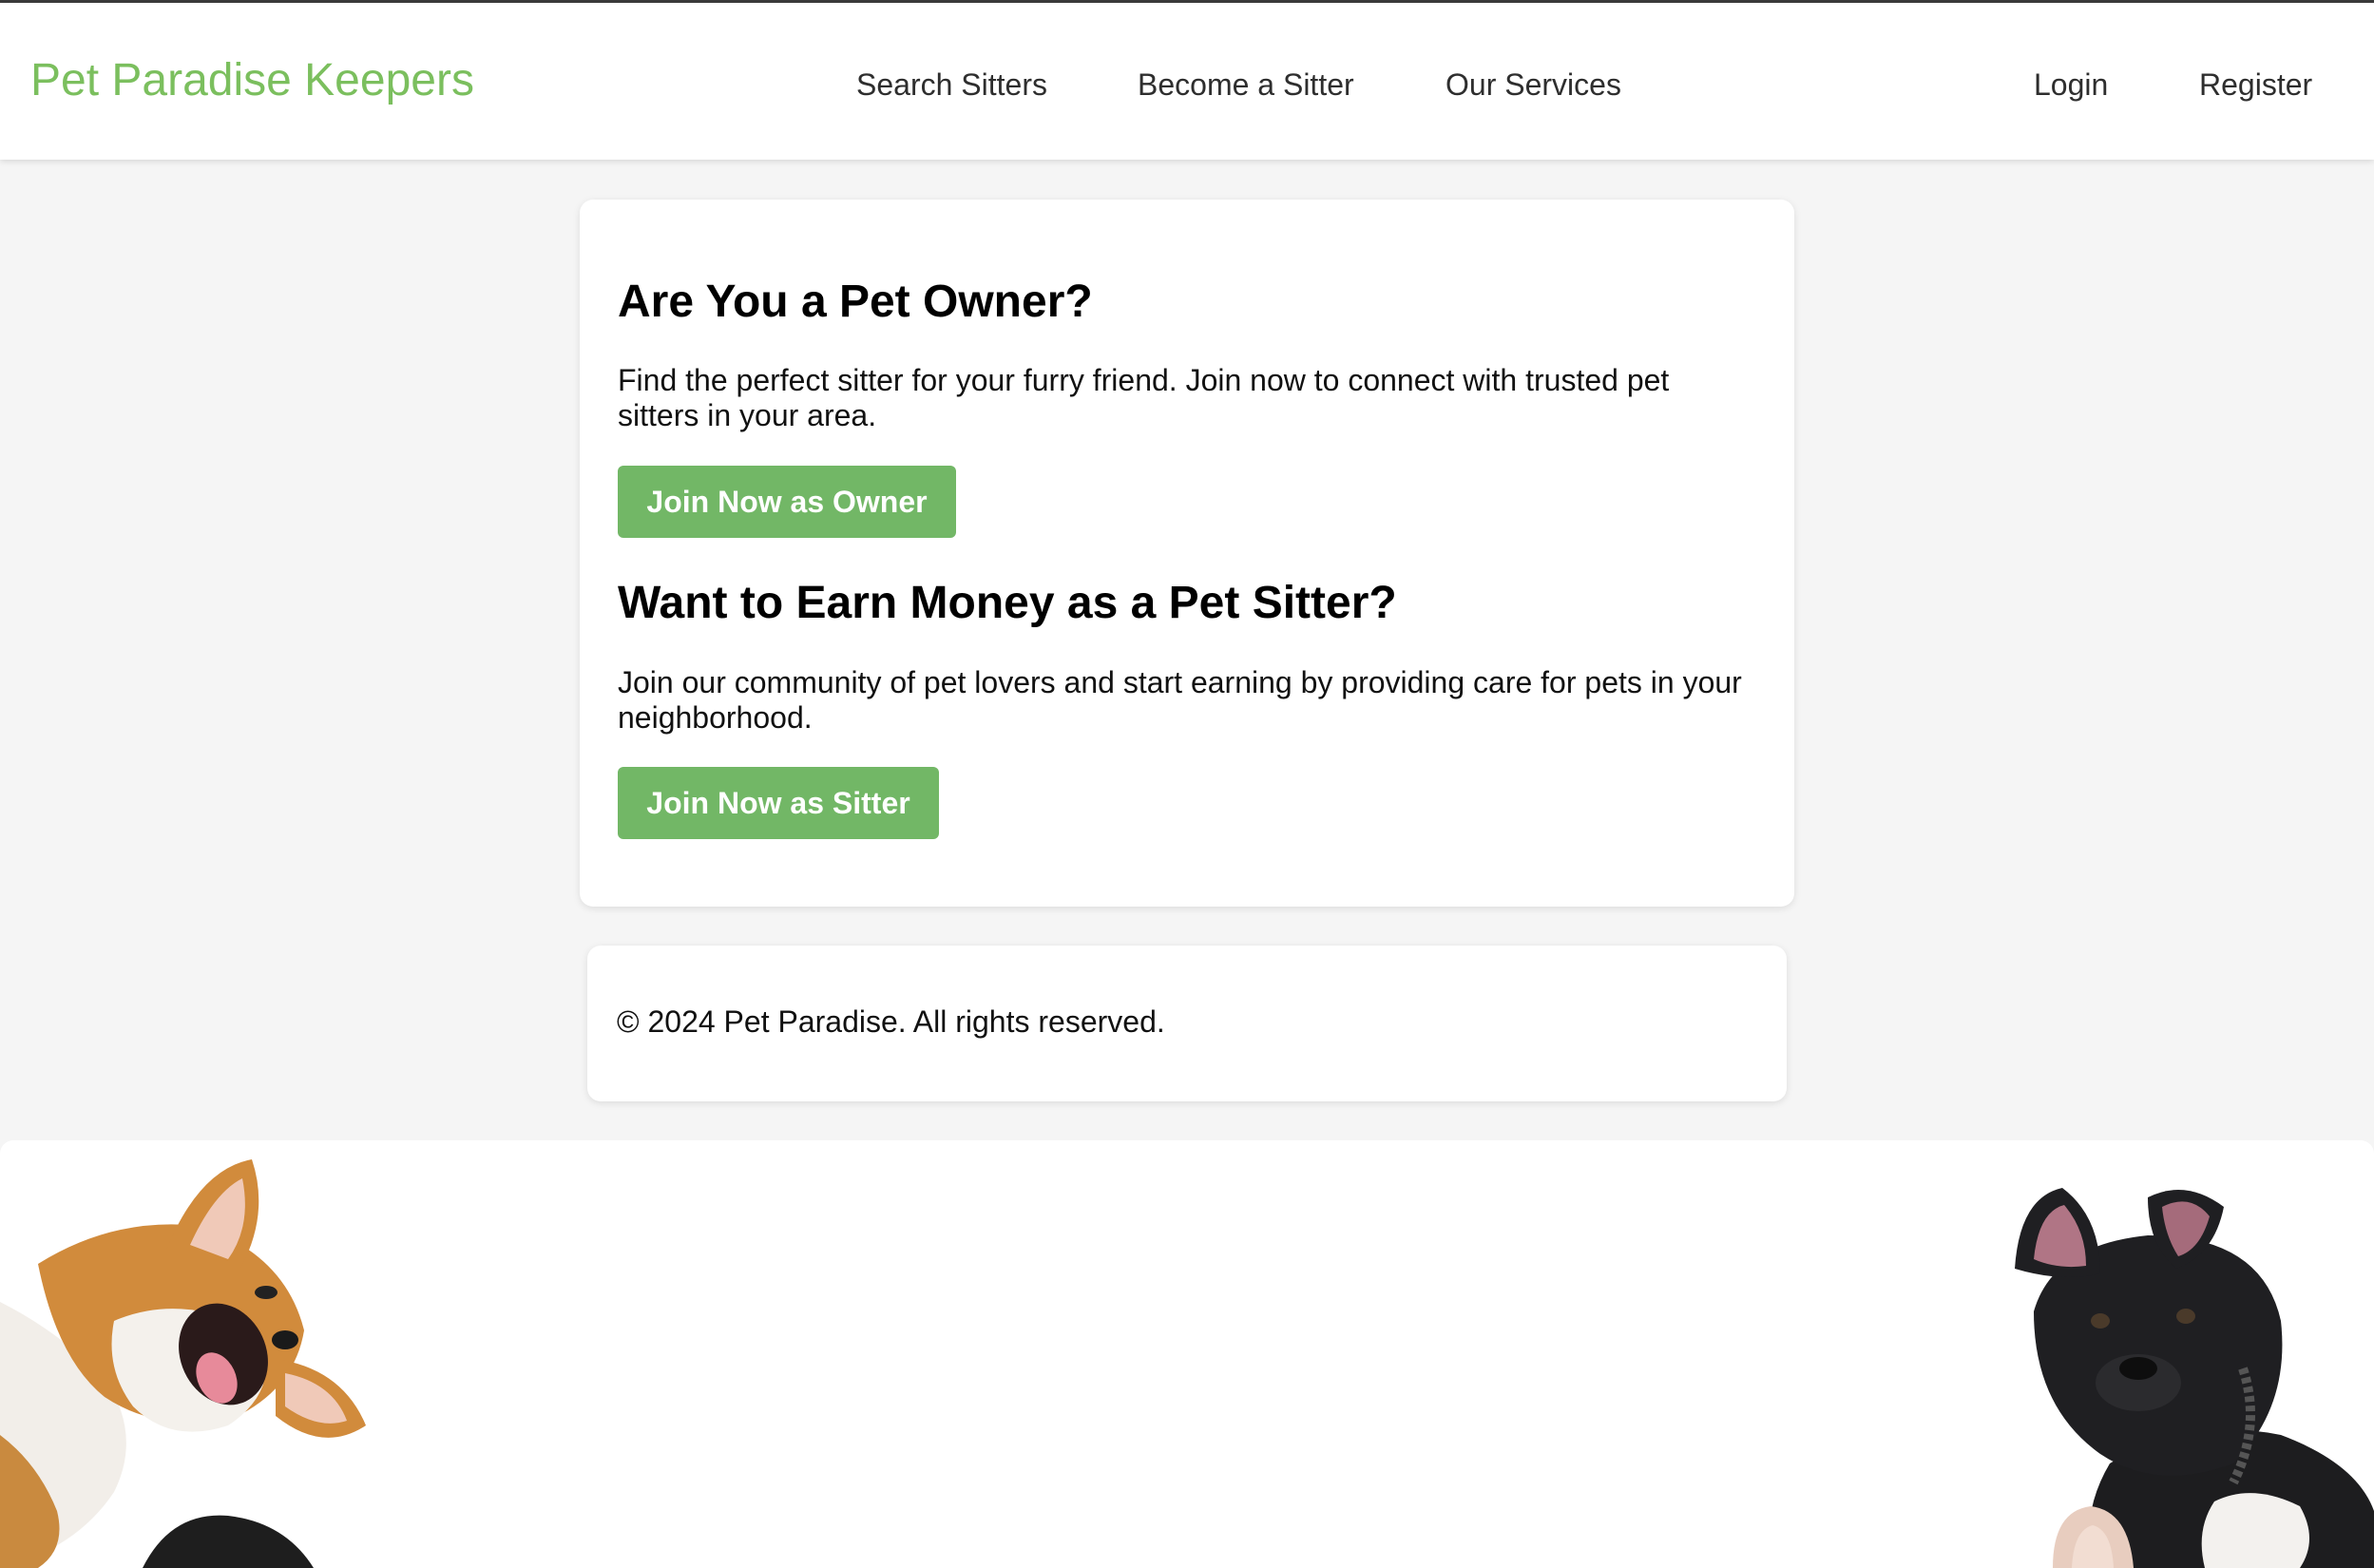 The image size is (2374, 1568). I want to click on join-owner-button: Join Now as Owner, so click(787, 502).